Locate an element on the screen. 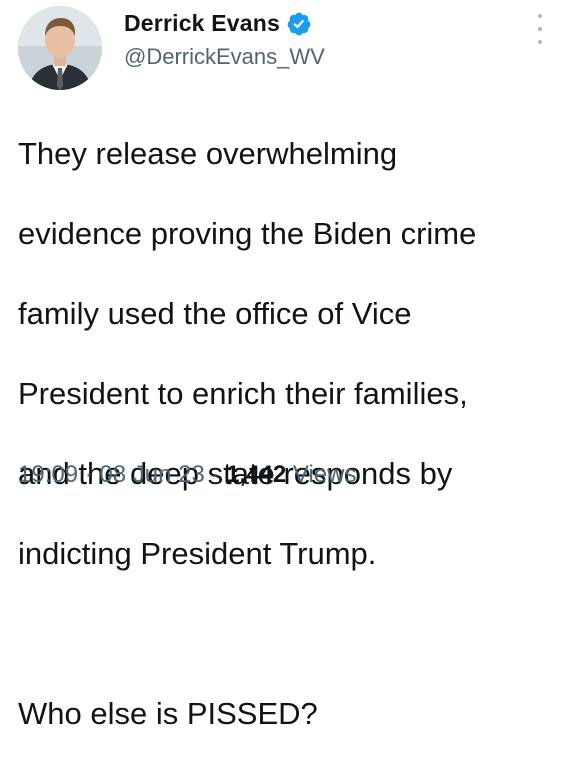 This screenshot has width=568, height=774. verified-badge-icon is located at coordinates (299, 24).